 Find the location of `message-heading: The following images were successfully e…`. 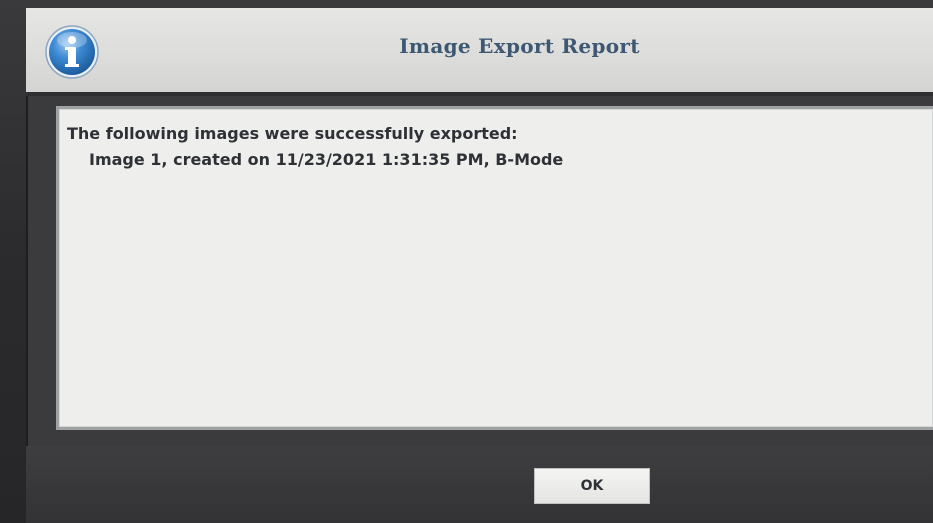

message-heading: The following images were successfully e… is located at coordinates (292, 133).